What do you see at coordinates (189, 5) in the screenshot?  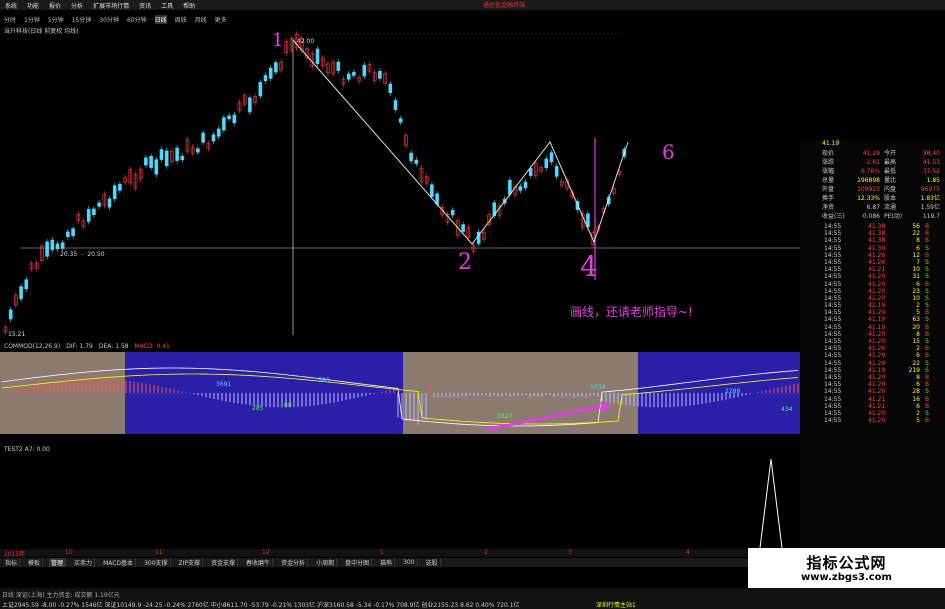 I see `menu-item-help: 帮助` at bounding box center [189, 5].